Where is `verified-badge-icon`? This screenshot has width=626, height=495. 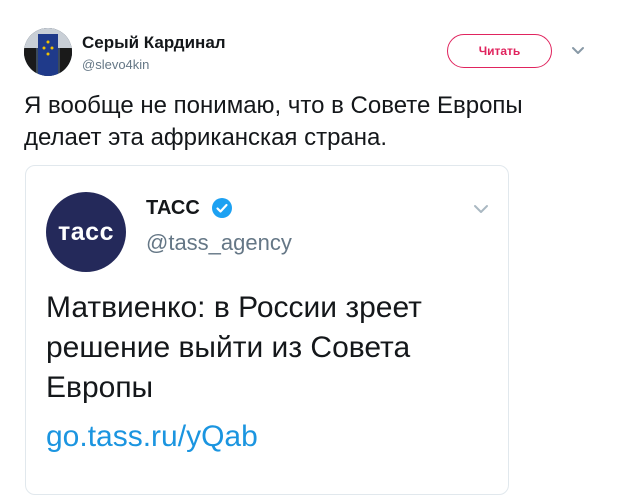 verified-badge-icon is located at coordinates (222, 208).